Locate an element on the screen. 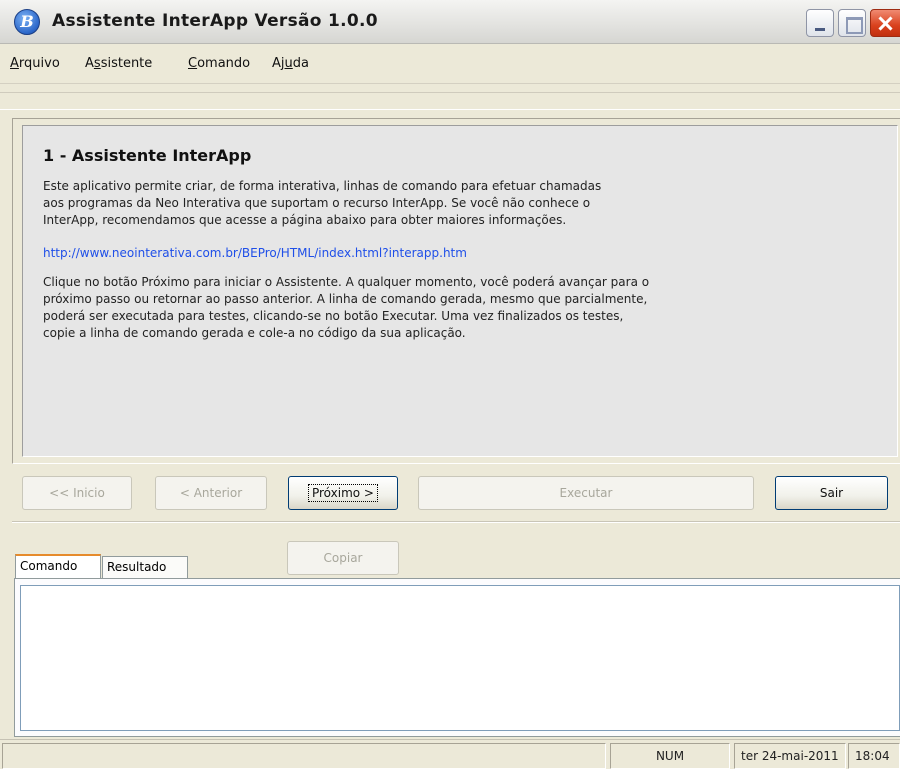 The height and width of the screenshot is (769, 900). menu-arquivo-rest: rquivo is located at coordinates (39, 63).